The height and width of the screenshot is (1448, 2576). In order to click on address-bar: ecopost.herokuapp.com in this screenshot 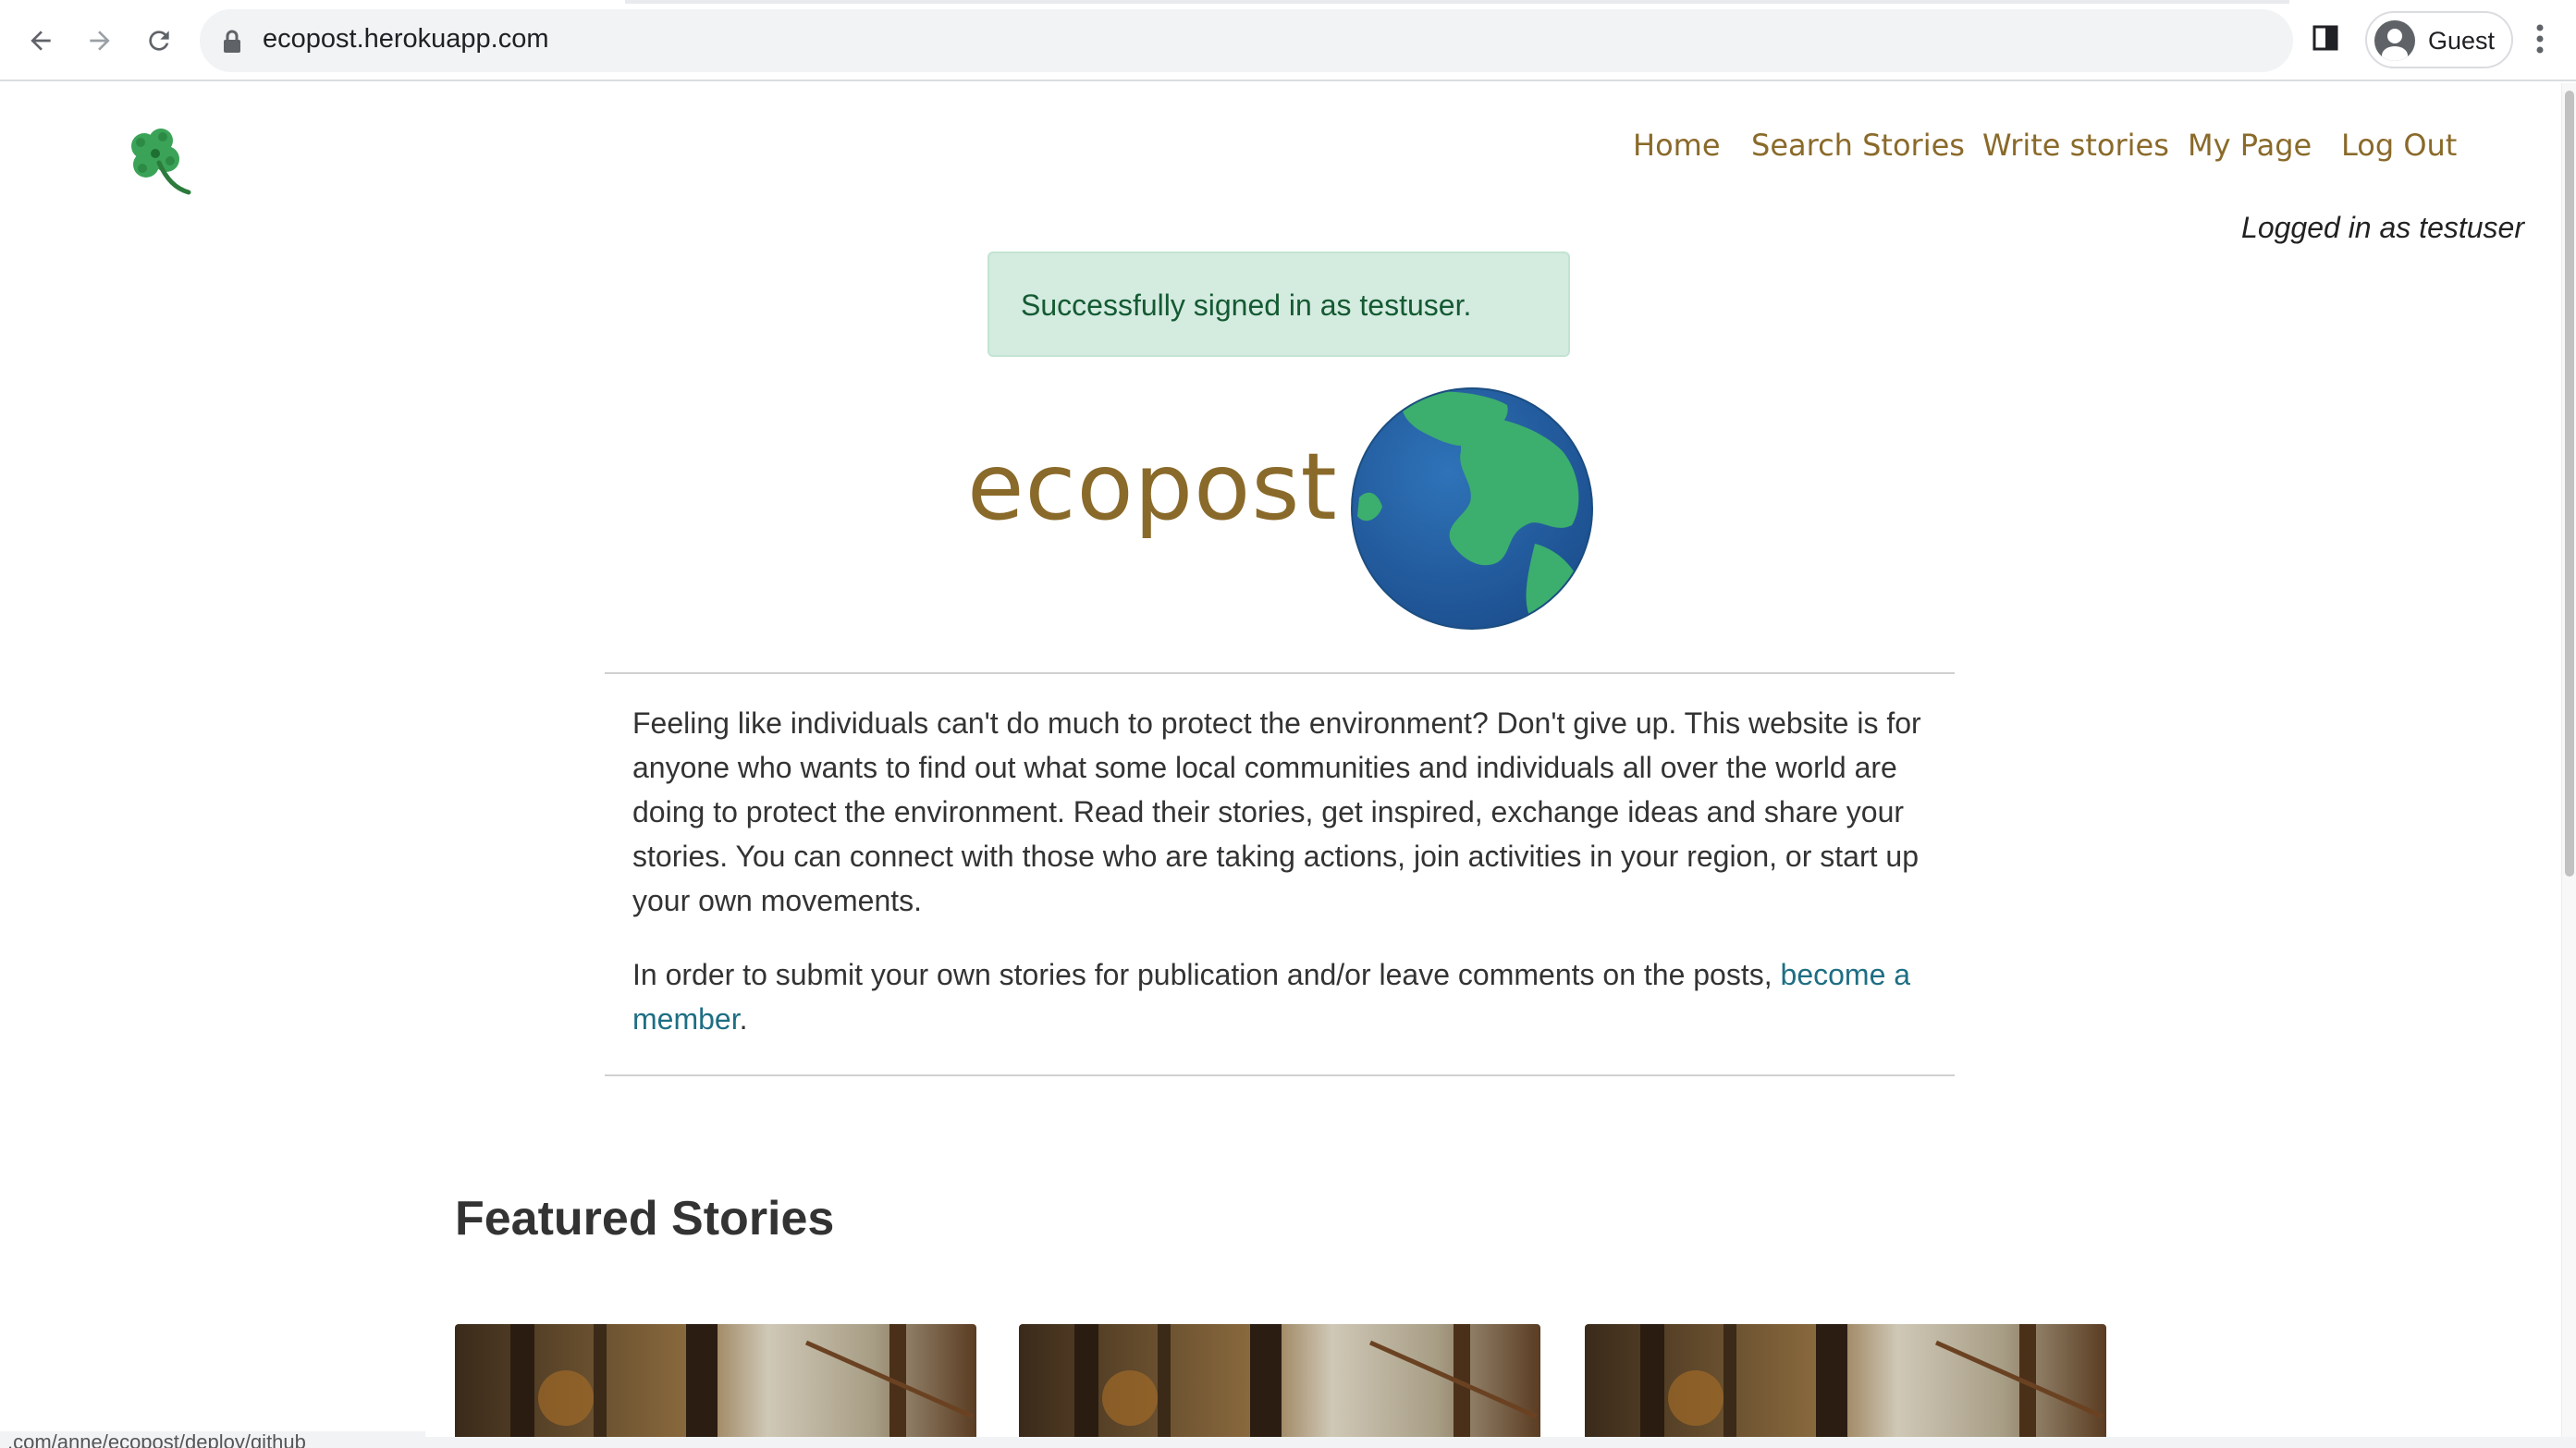, I will do `click(1246, 40)`.